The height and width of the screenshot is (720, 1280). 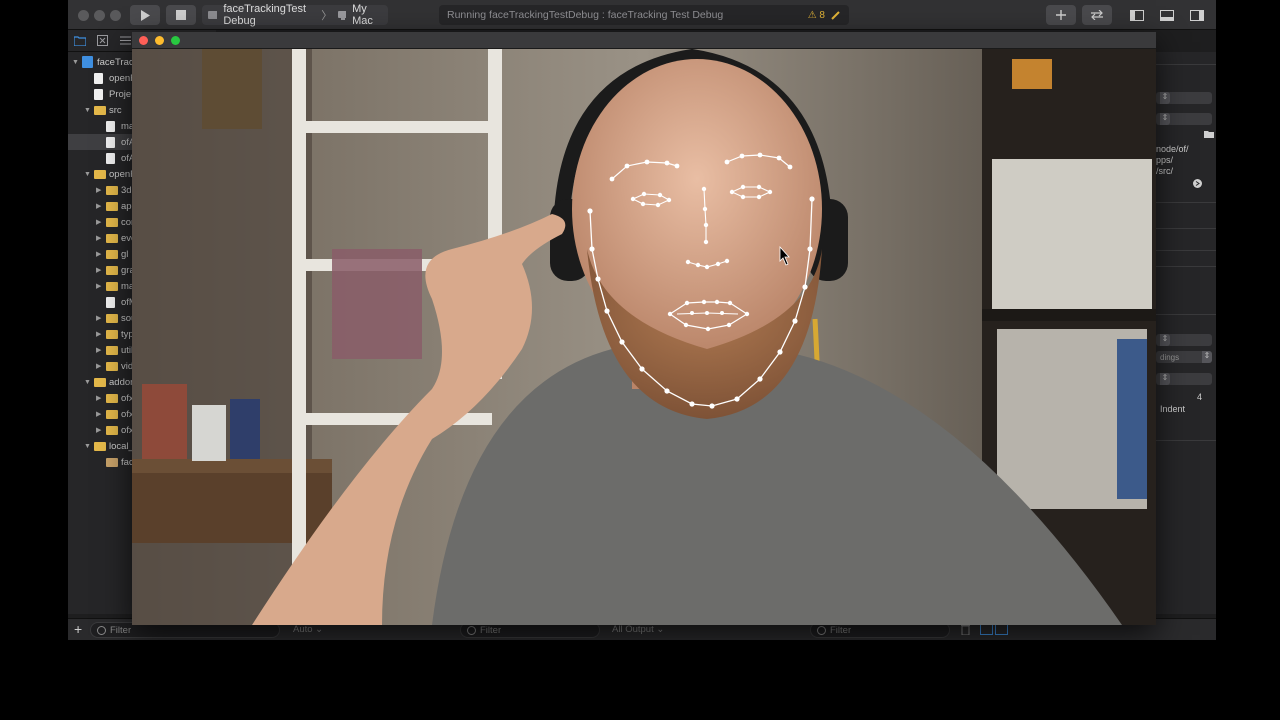 I want to click on toggle-inspector-button, so click(x=1197, y=15).